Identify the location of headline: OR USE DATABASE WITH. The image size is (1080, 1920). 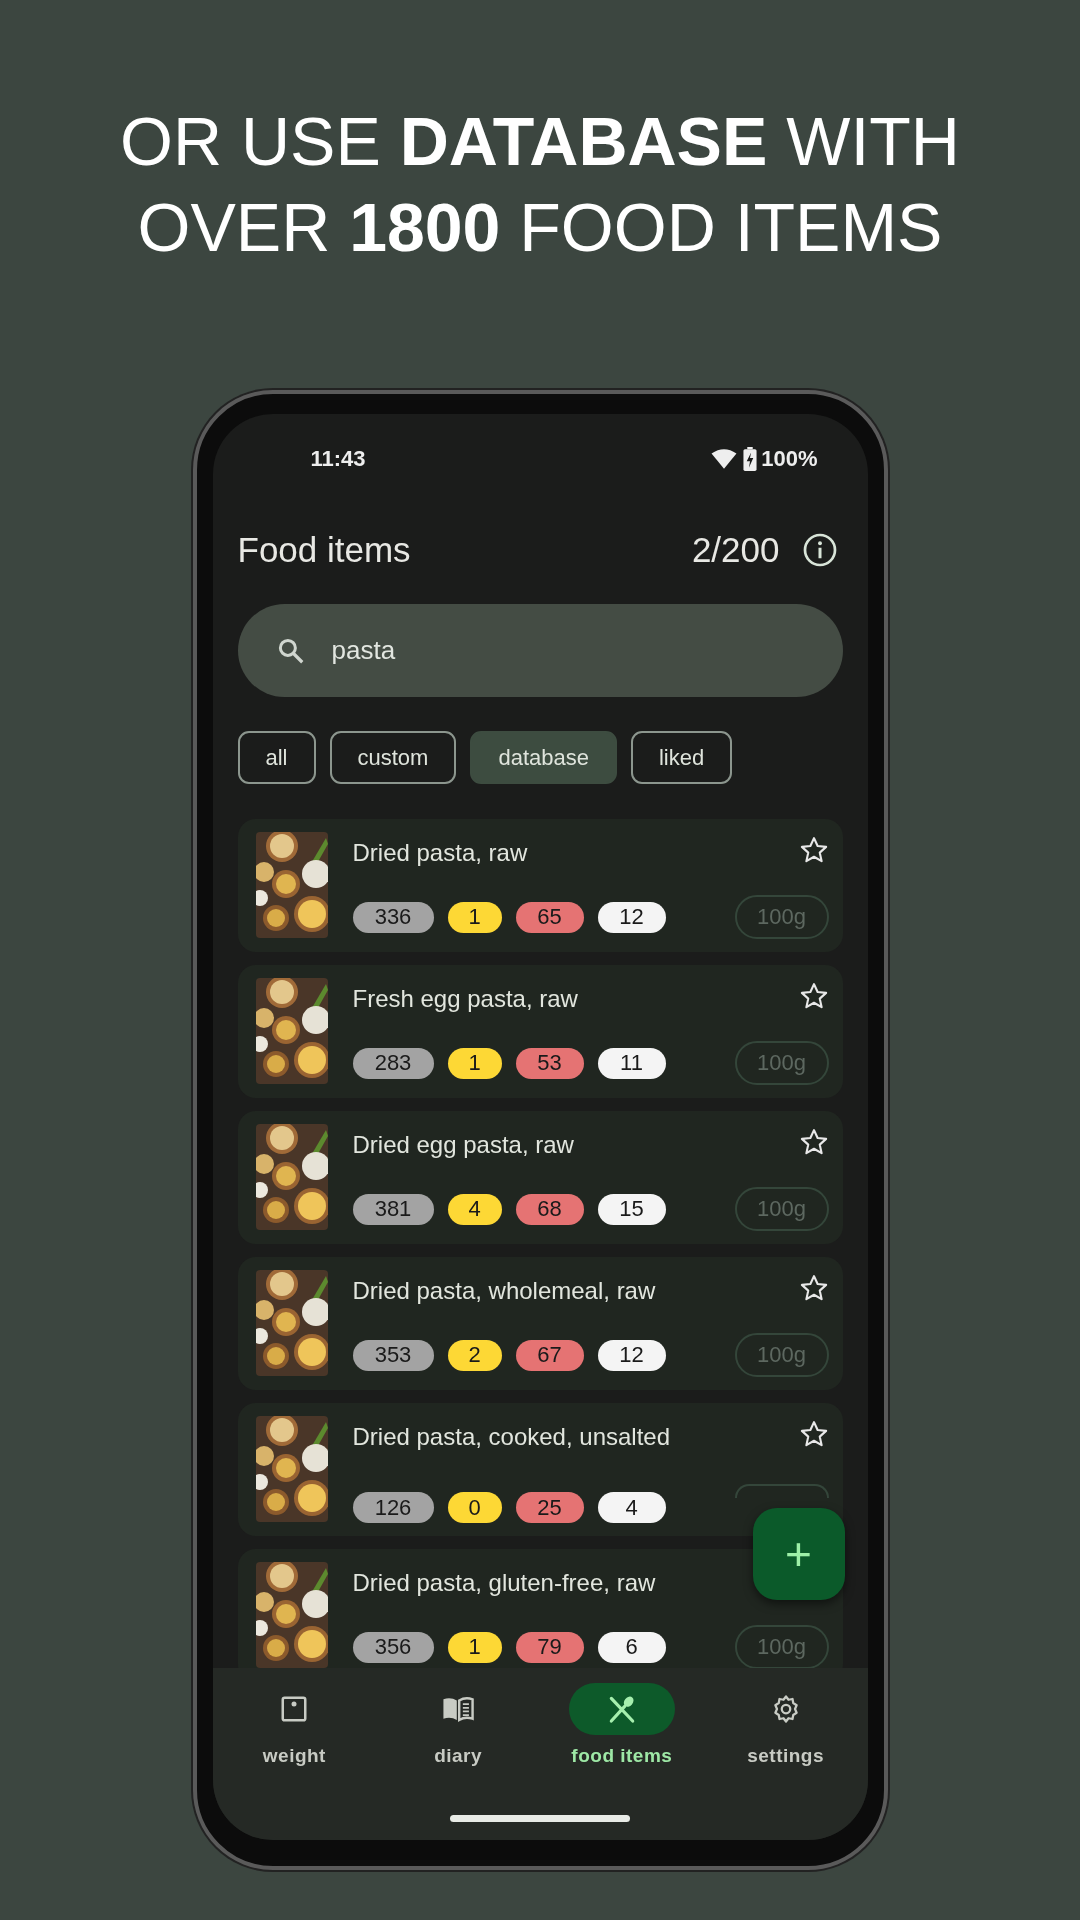
(540, 141).